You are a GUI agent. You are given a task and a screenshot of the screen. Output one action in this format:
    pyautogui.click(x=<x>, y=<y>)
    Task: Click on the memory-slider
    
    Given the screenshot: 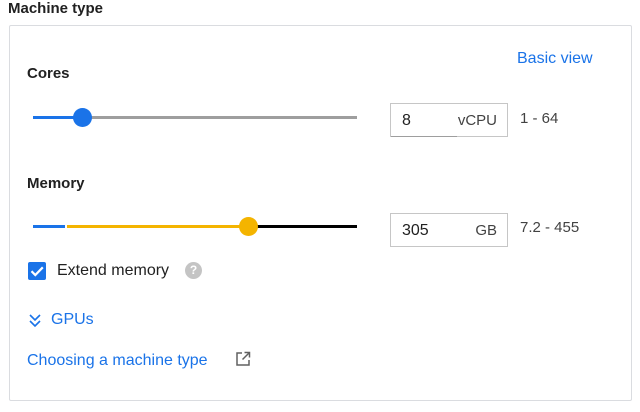 What is the action you would take?
    pyautogui.click(x=195, y=226)
    